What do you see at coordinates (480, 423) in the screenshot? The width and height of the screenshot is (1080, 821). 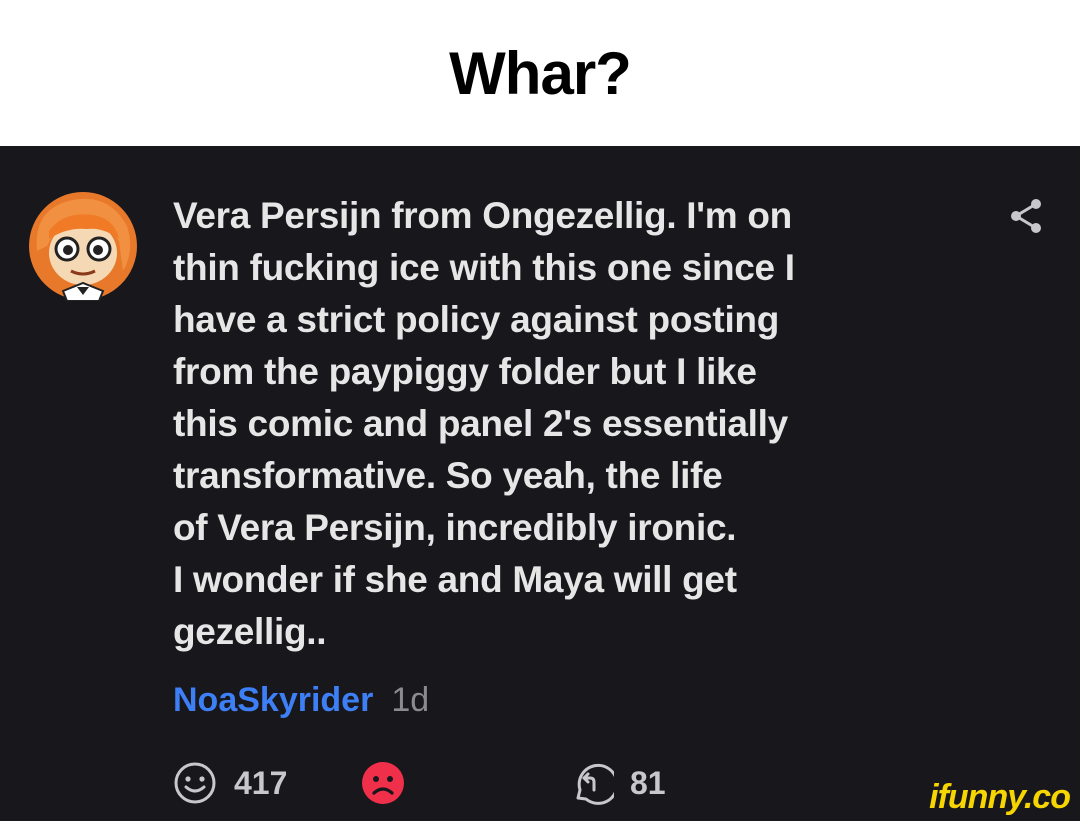 I see `comment-line: this comic and panel 2's essentially` at bounding box center [480, 423].